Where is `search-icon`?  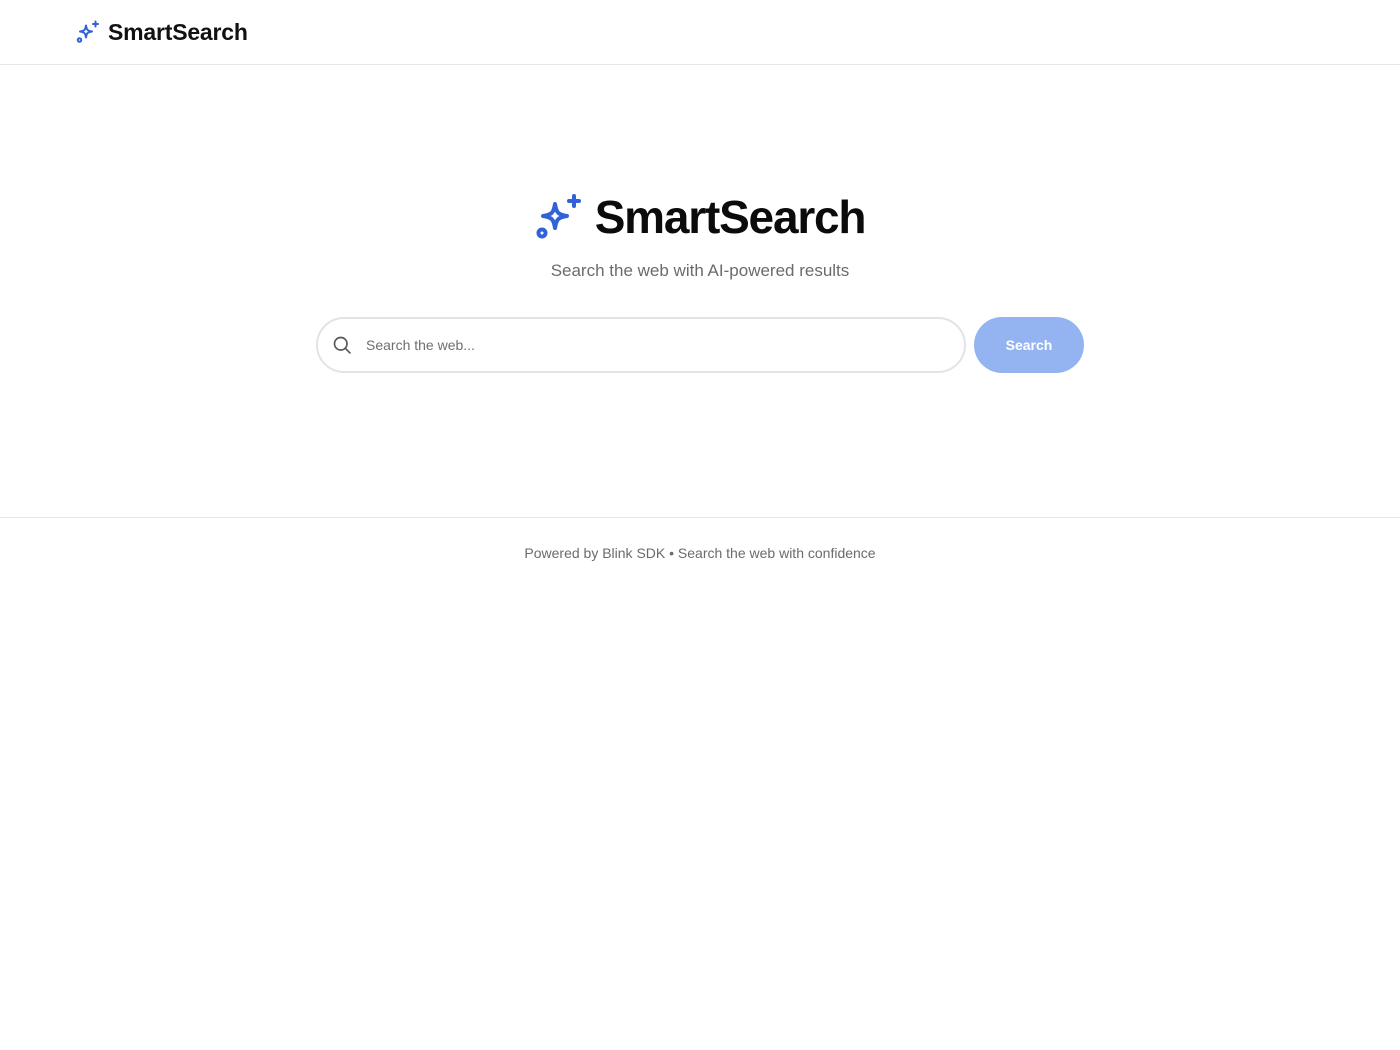 search-icon is located at coordinates (342, 345).